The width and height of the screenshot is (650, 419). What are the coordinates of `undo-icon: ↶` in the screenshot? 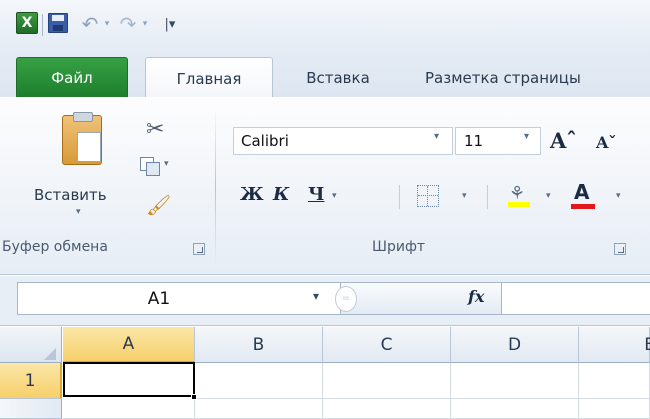 It's located at (90, 24).